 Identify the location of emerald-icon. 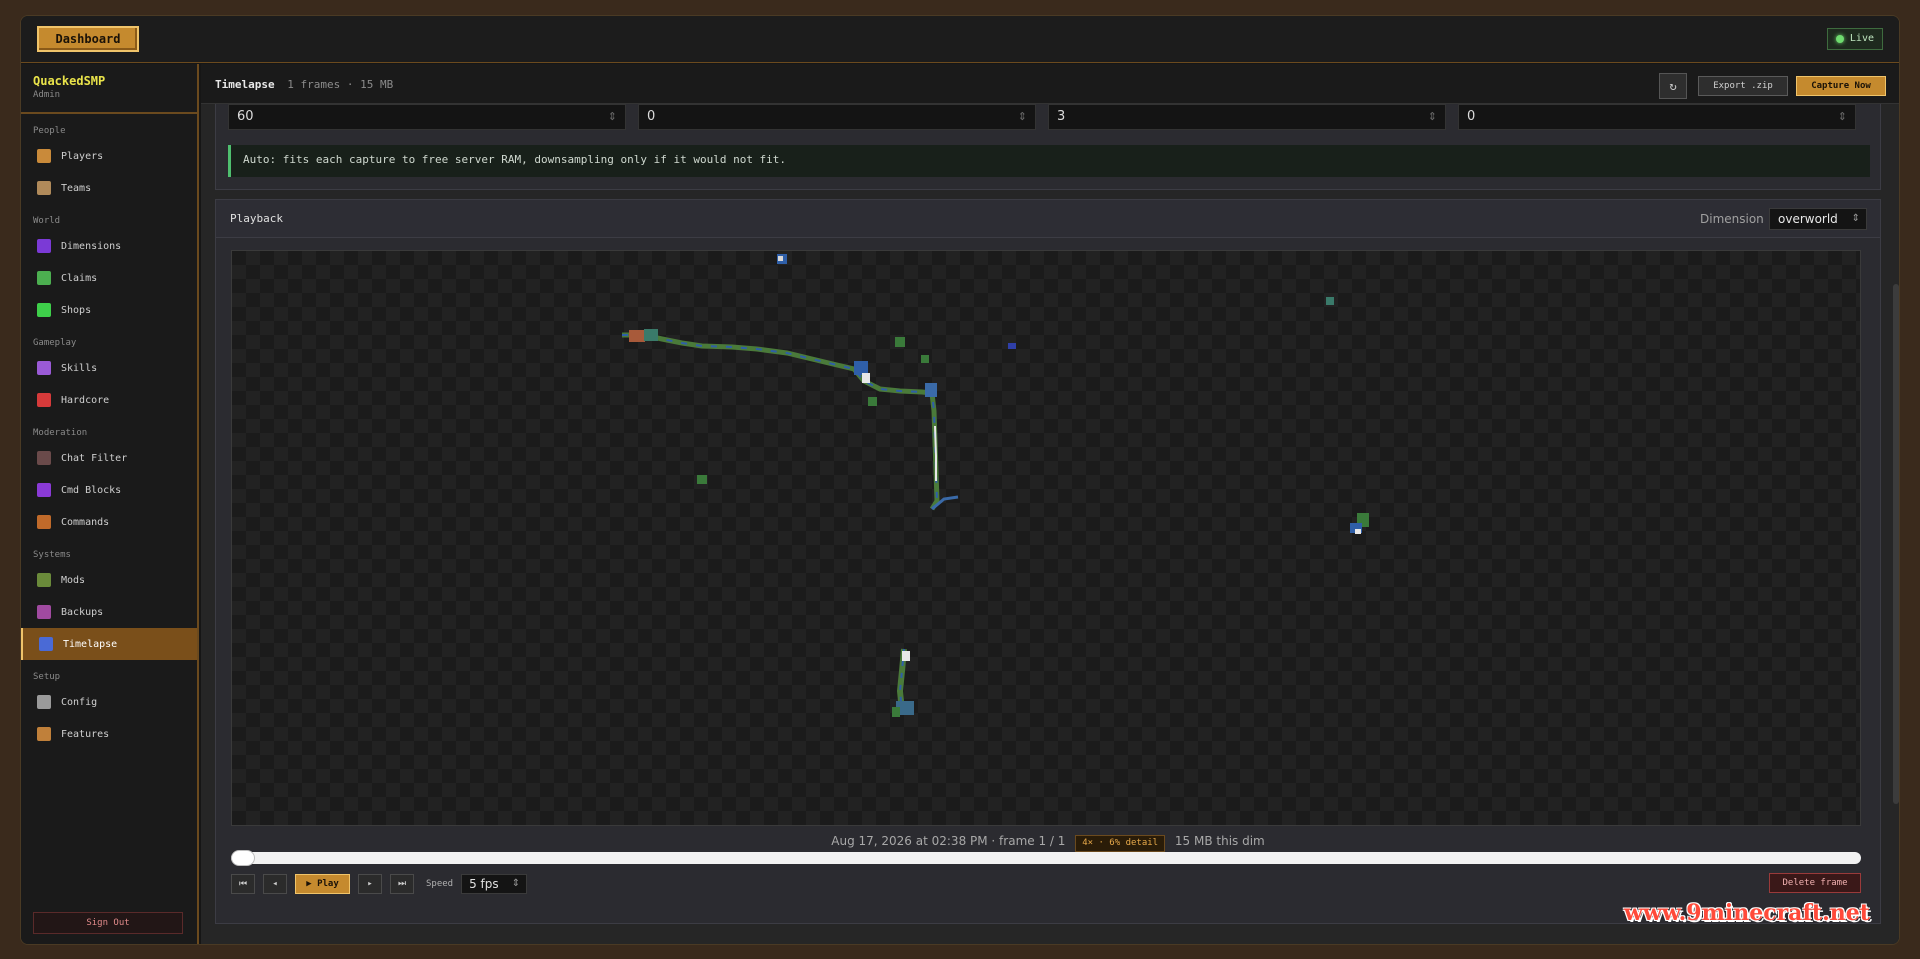
(44, 310).